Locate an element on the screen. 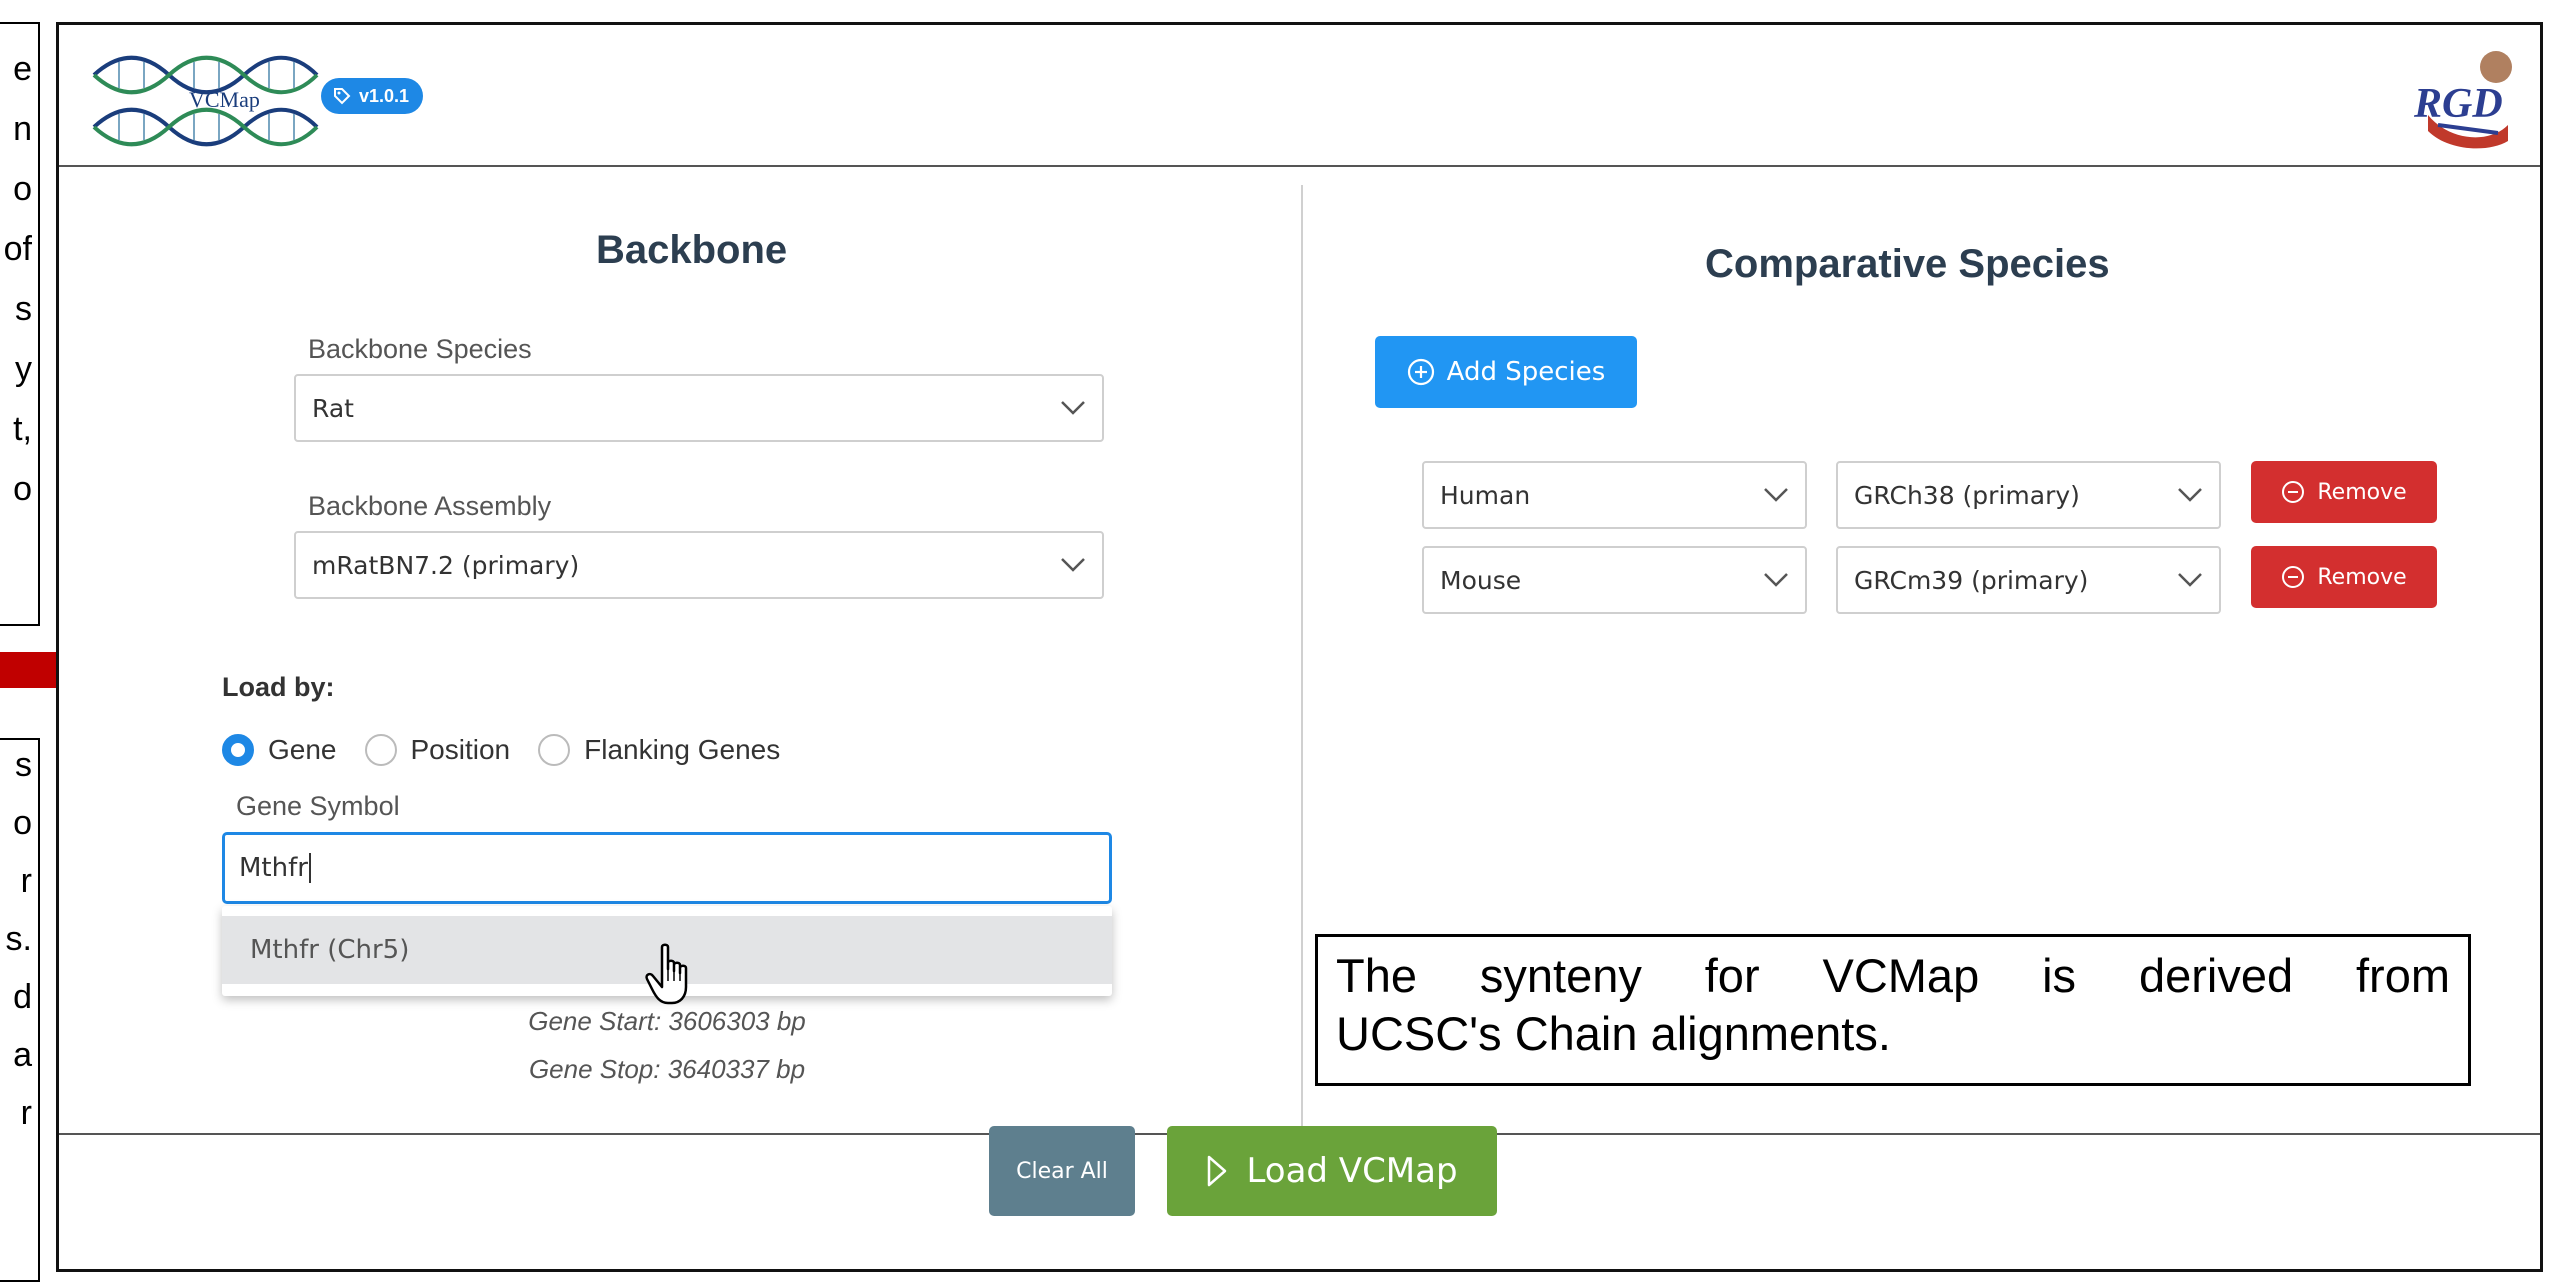 The width and height of the screenshot is (2554, 1282). remove-species-button-mouse: Remove is located at coordinates (2344, 577).